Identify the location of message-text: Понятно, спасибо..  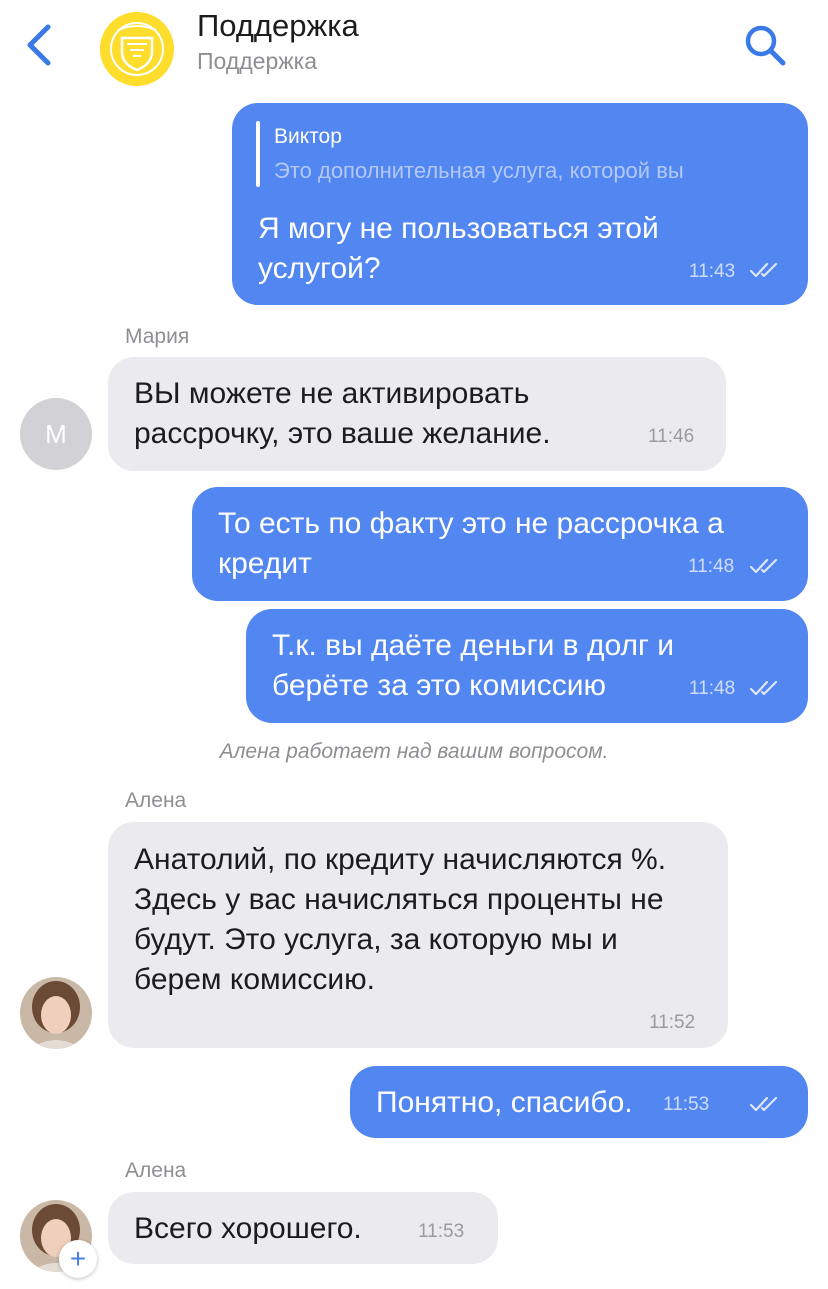
(504, 1102).